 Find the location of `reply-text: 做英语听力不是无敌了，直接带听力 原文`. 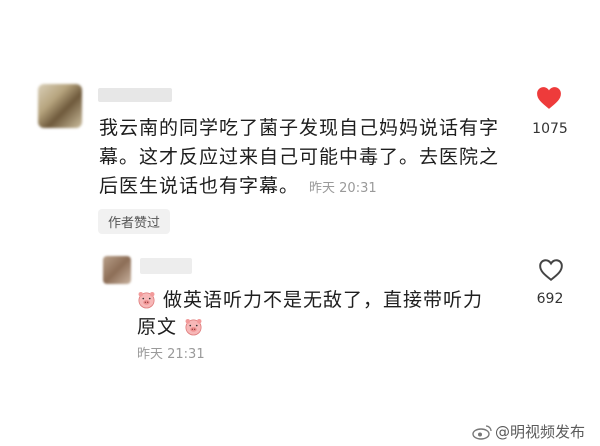

reply-text: 做英语听力不是无敌了，直接带听力 原文 is located at coordinates (322, 314).